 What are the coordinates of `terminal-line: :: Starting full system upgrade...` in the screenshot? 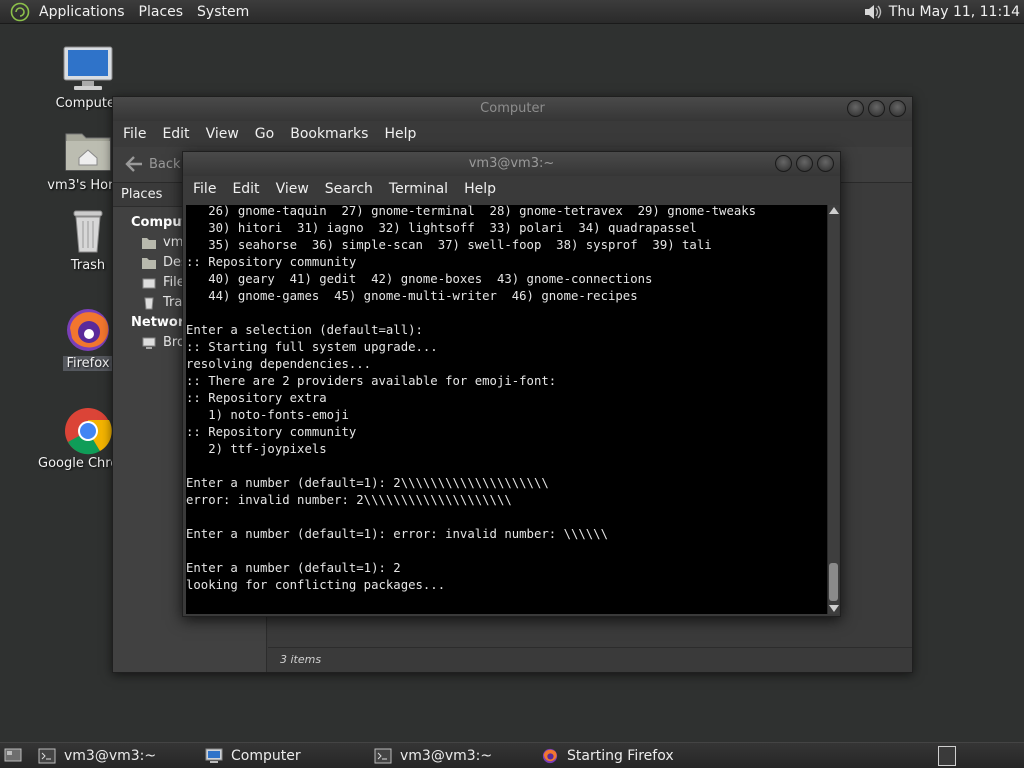 It's located at (312, 347).